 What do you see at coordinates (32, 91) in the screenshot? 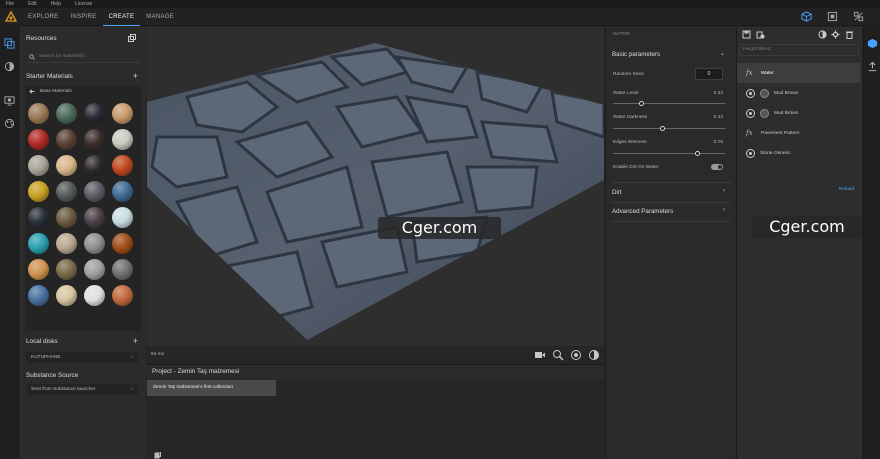
I see `back-arrow-icon` at bounding box center [32, 91].